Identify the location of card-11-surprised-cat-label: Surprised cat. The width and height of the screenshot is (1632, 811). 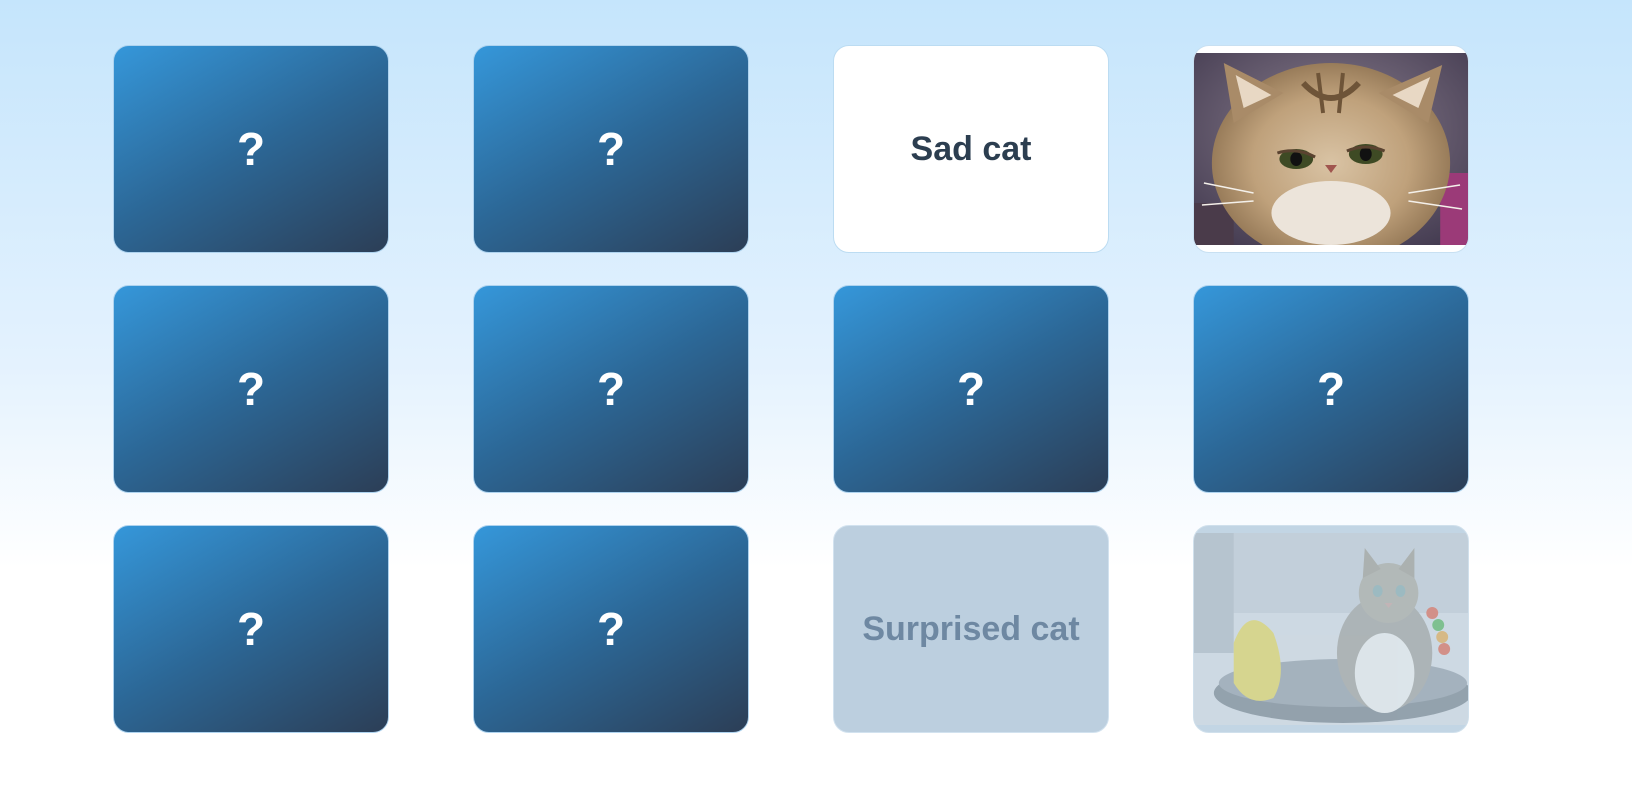
(971, 629).